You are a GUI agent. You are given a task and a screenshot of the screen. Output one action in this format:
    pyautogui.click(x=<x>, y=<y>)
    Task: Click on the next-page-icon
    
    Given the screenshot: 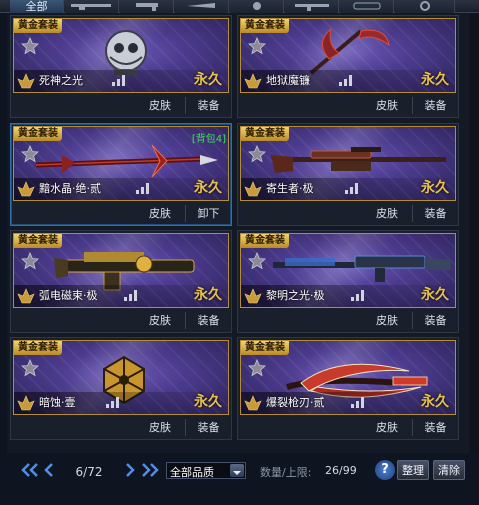 What is the action you would take?
    pyautogui.click(x=130, y=470)
    